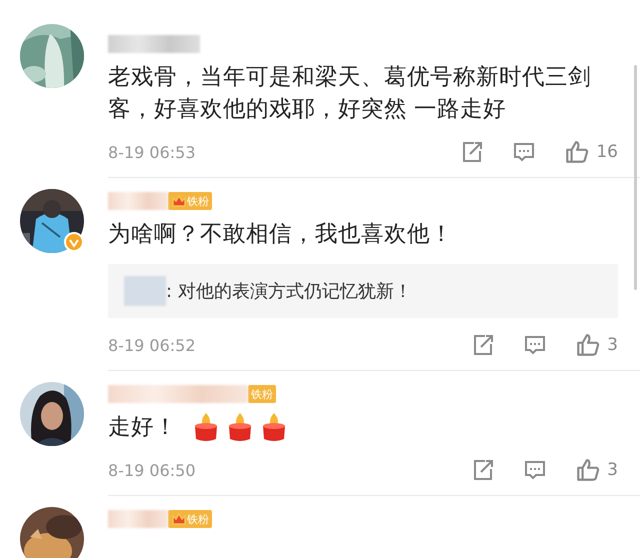  I want to click on timestamp: 8-19 06:50, so click(152, 470).